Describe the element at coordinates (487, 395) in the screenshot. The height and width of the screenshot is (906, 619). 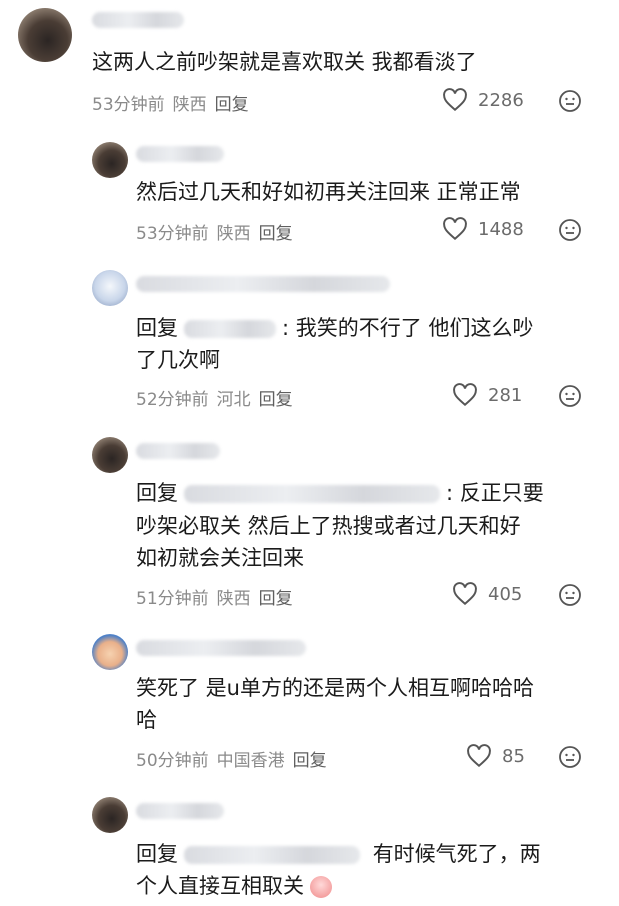
I see `like-button: 281` at that location.